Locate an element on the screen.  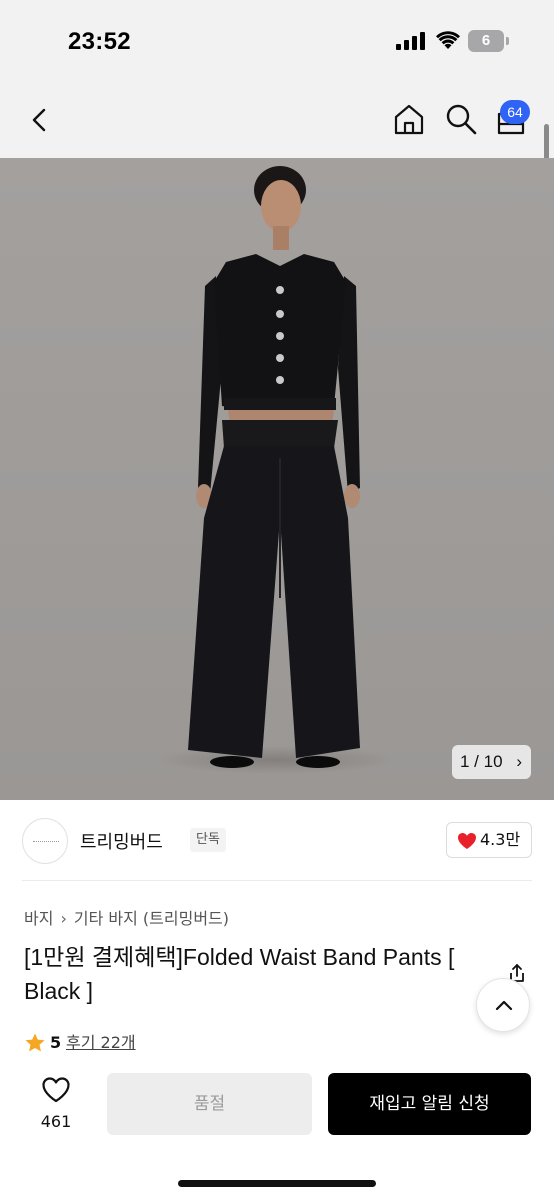
breadcrumb-category: 바지 is located at coordinates (38, 918).